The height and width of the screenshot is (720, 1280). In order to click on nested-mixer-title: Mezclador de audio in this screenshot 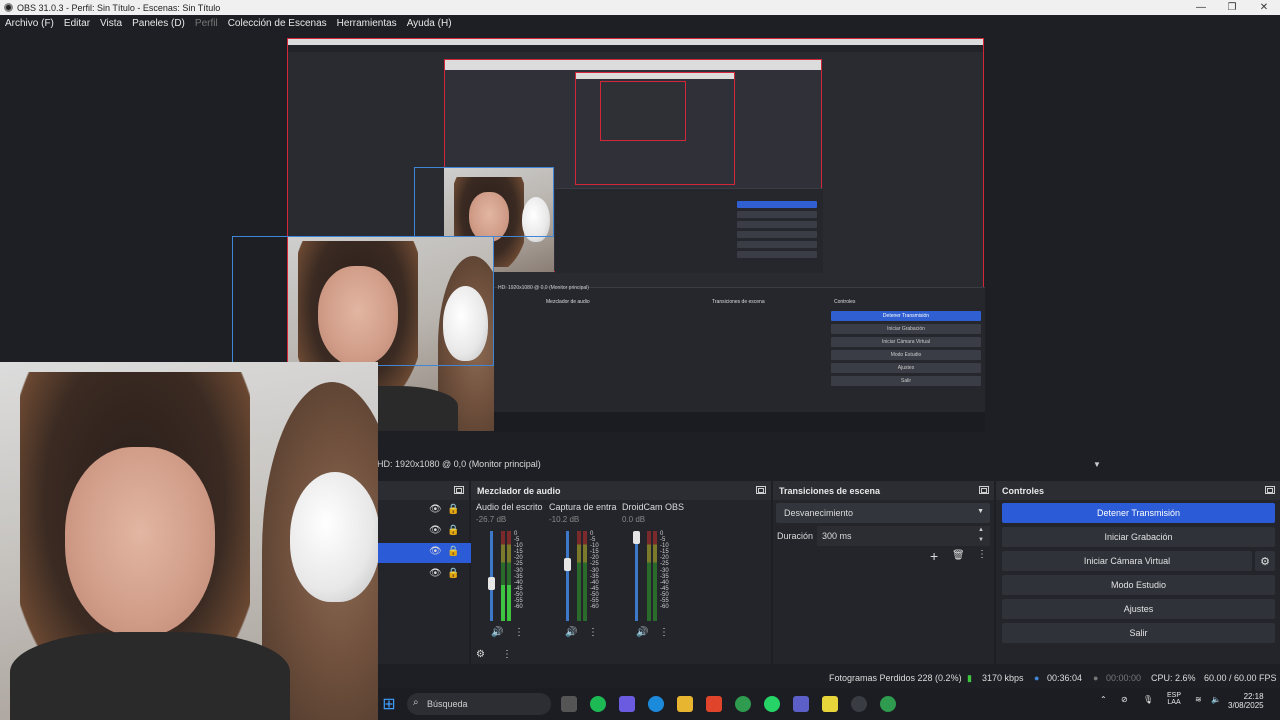, I will do `click(568, 302)`.